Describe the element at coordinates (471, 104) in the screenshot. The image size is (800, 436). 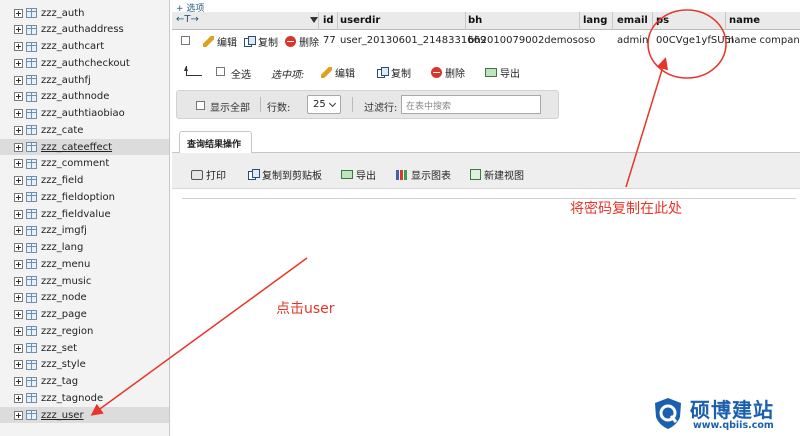
I see `filter-rows-input: 在表中搜索` at that location.